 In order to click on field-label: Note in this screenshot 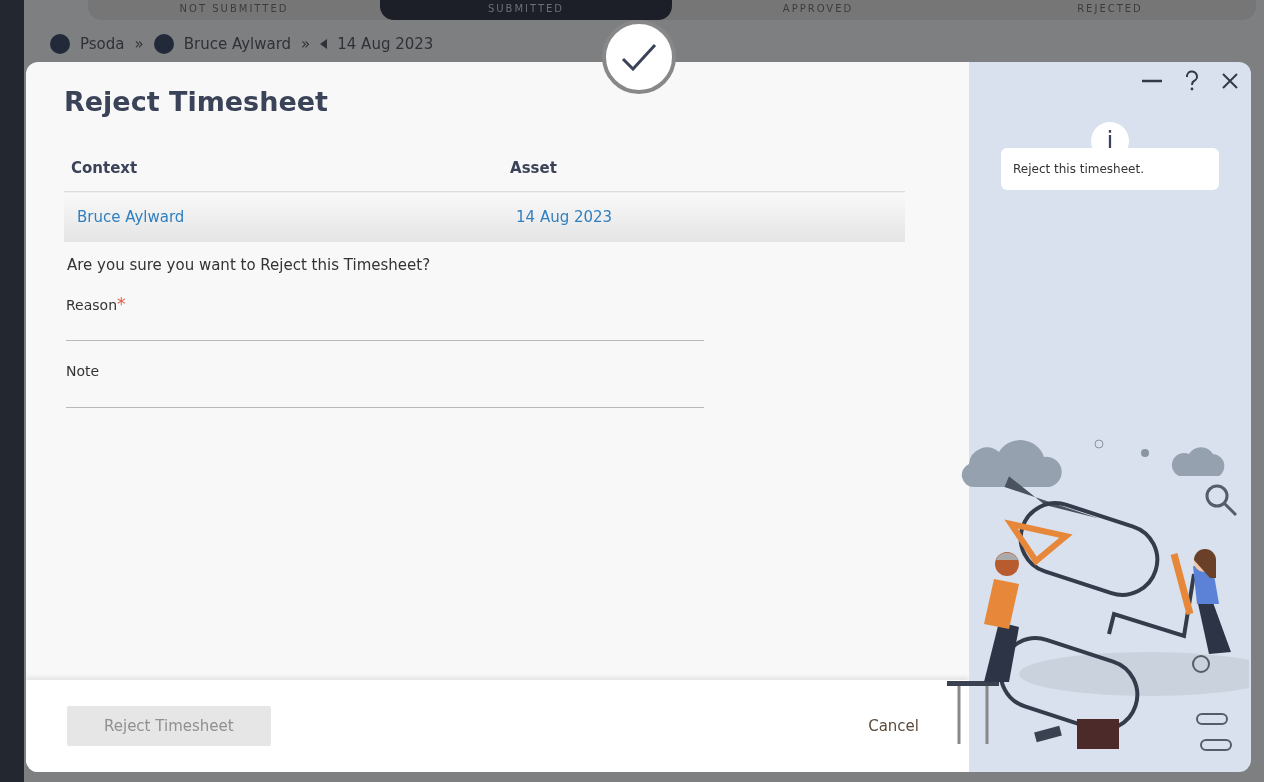, I will do `click(83, 371)`.